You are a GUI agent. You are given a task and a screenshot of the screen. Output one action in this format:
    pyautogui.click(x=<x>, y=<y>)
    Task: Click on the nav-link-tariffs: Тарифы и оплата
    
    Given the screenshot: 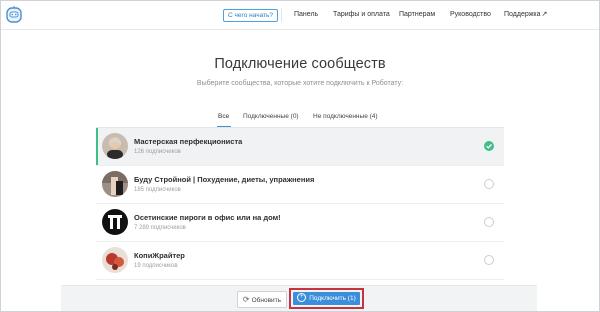 What is the action you would take?
    pyautogui.click(x=361, y=15)
    